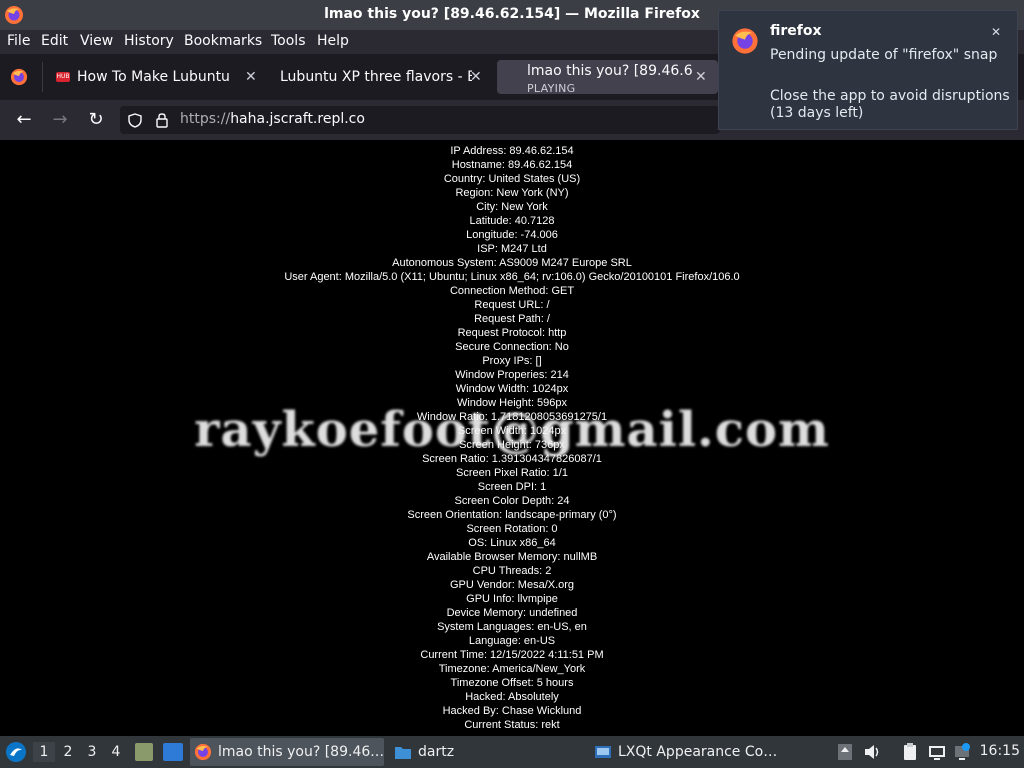 The image size is (1024, 768). Describe the element at coordinates (54, 41) in the screenshot. I see `menu-edit: Edit` at that location.